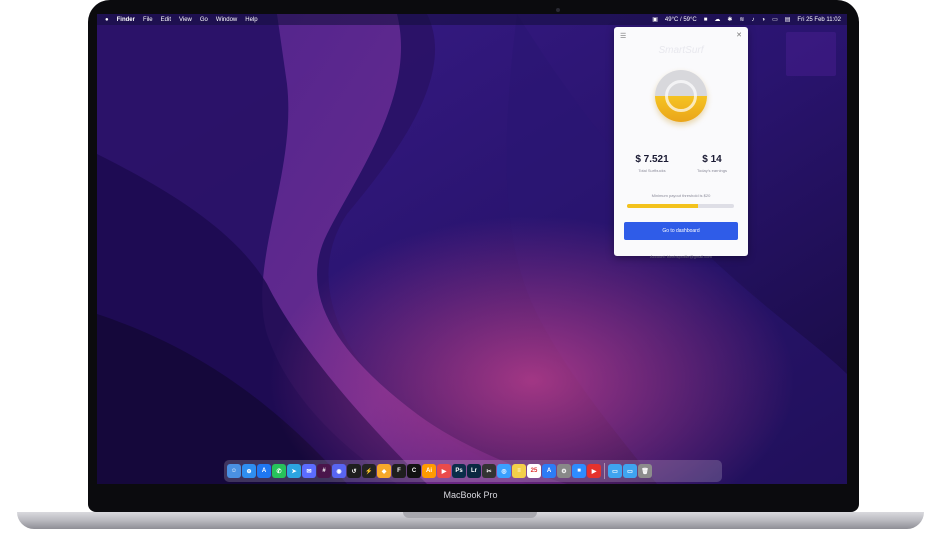  Describe the element at coordinates (652, 159) in the screenshot. I see `total-value: $ 7.521` at that location.